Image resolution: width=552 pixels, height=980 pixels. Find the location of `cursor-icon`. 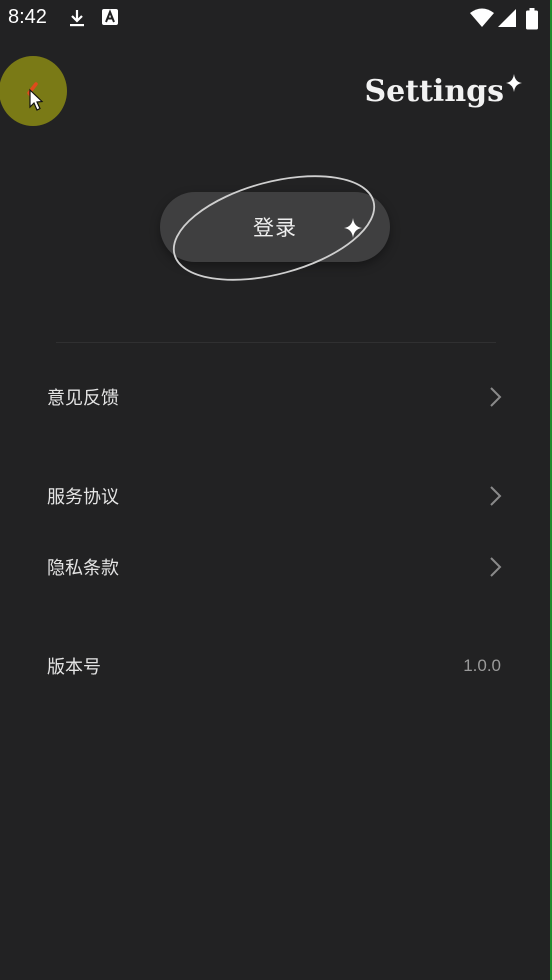

cursor-icon is located at coordinates (36, 99).